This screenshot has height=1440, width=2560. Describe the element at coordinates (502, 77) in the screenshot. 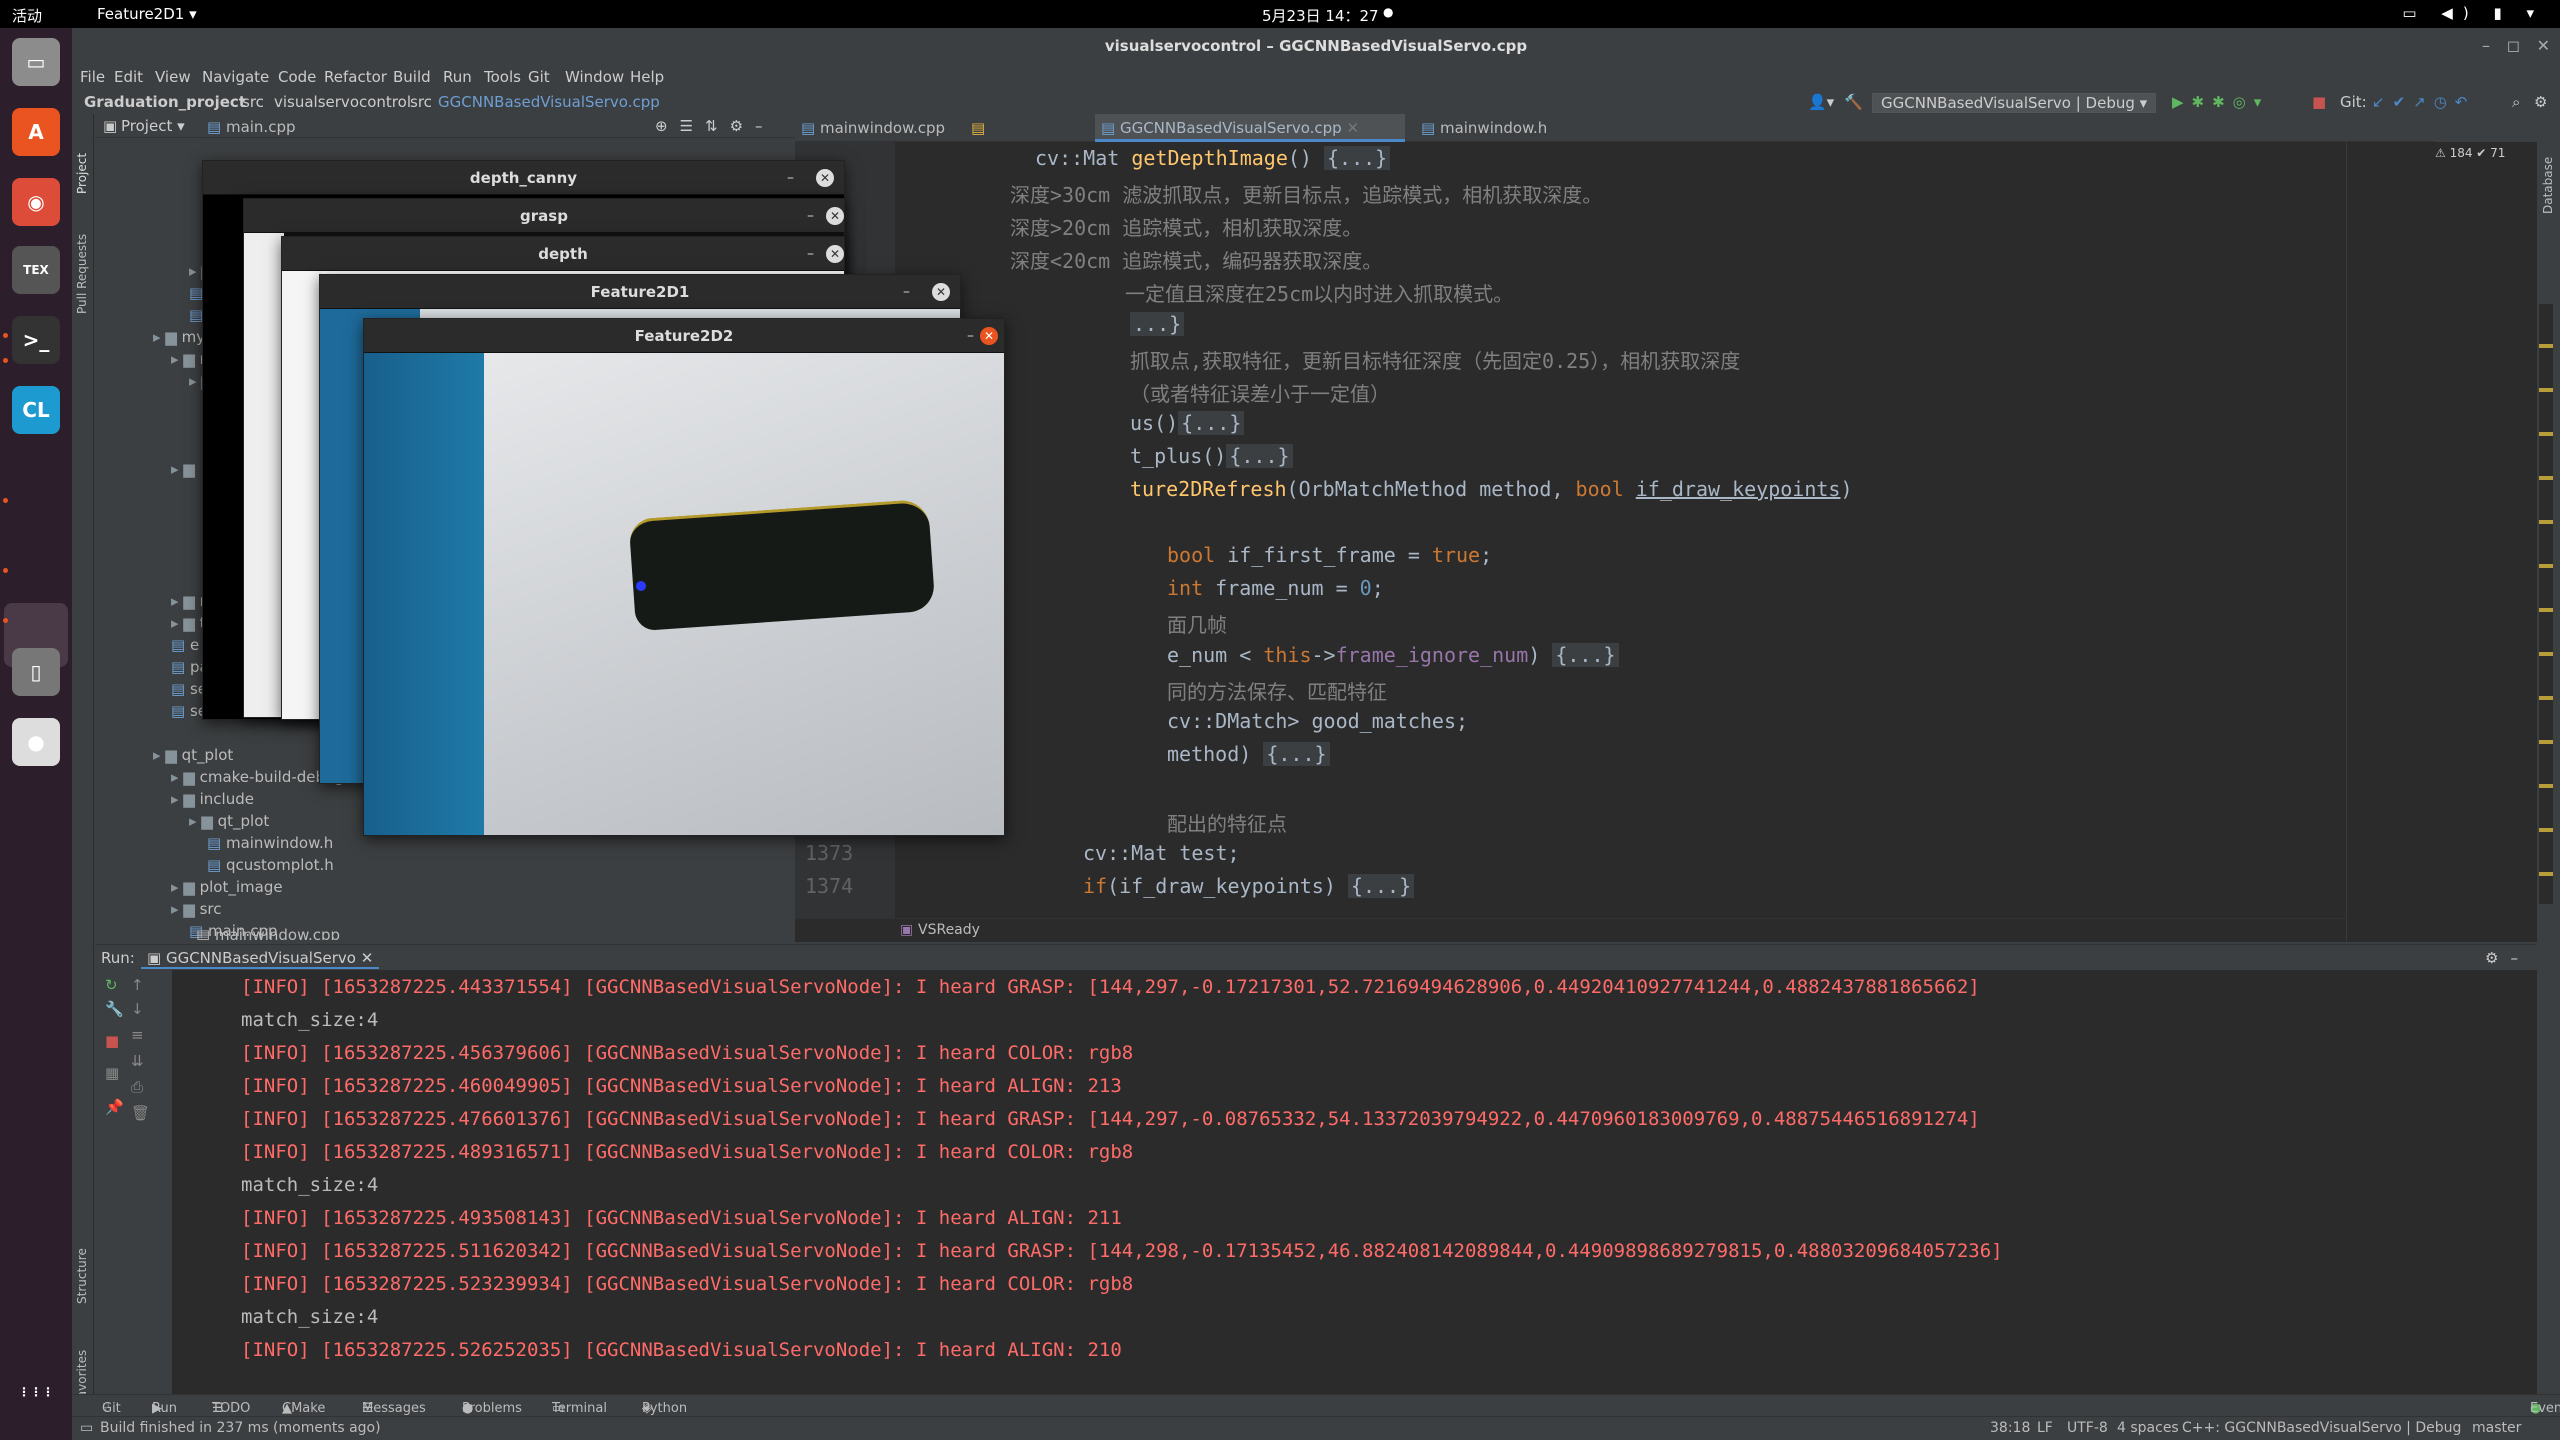

I see `menu-tools: Tools` at that location.